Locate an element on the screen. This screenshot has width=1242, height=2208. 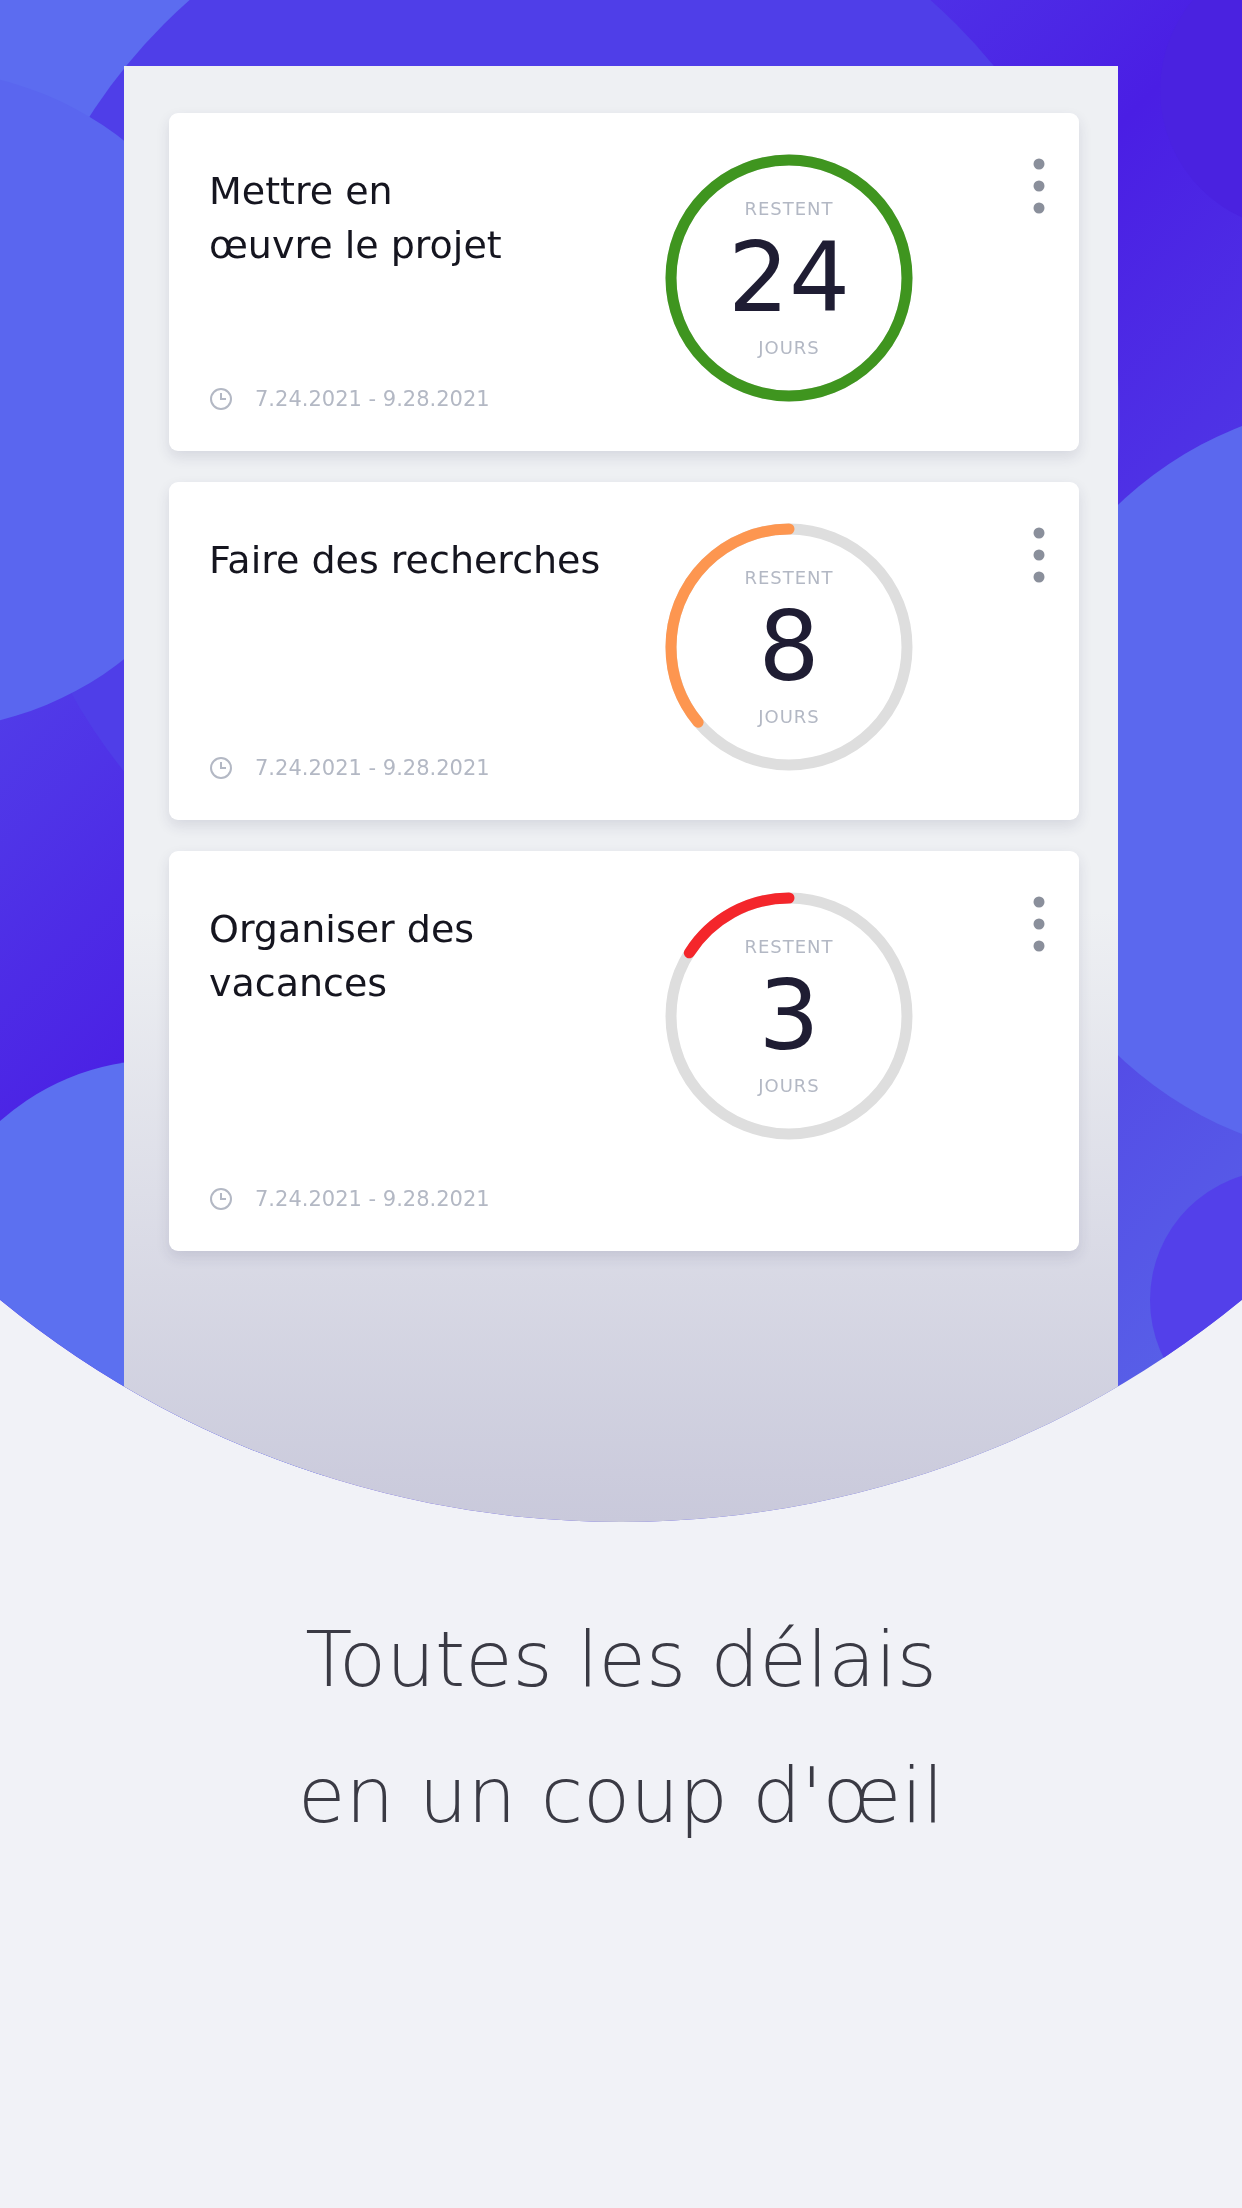
days-count: 8 is located at coordinates (789, 647).